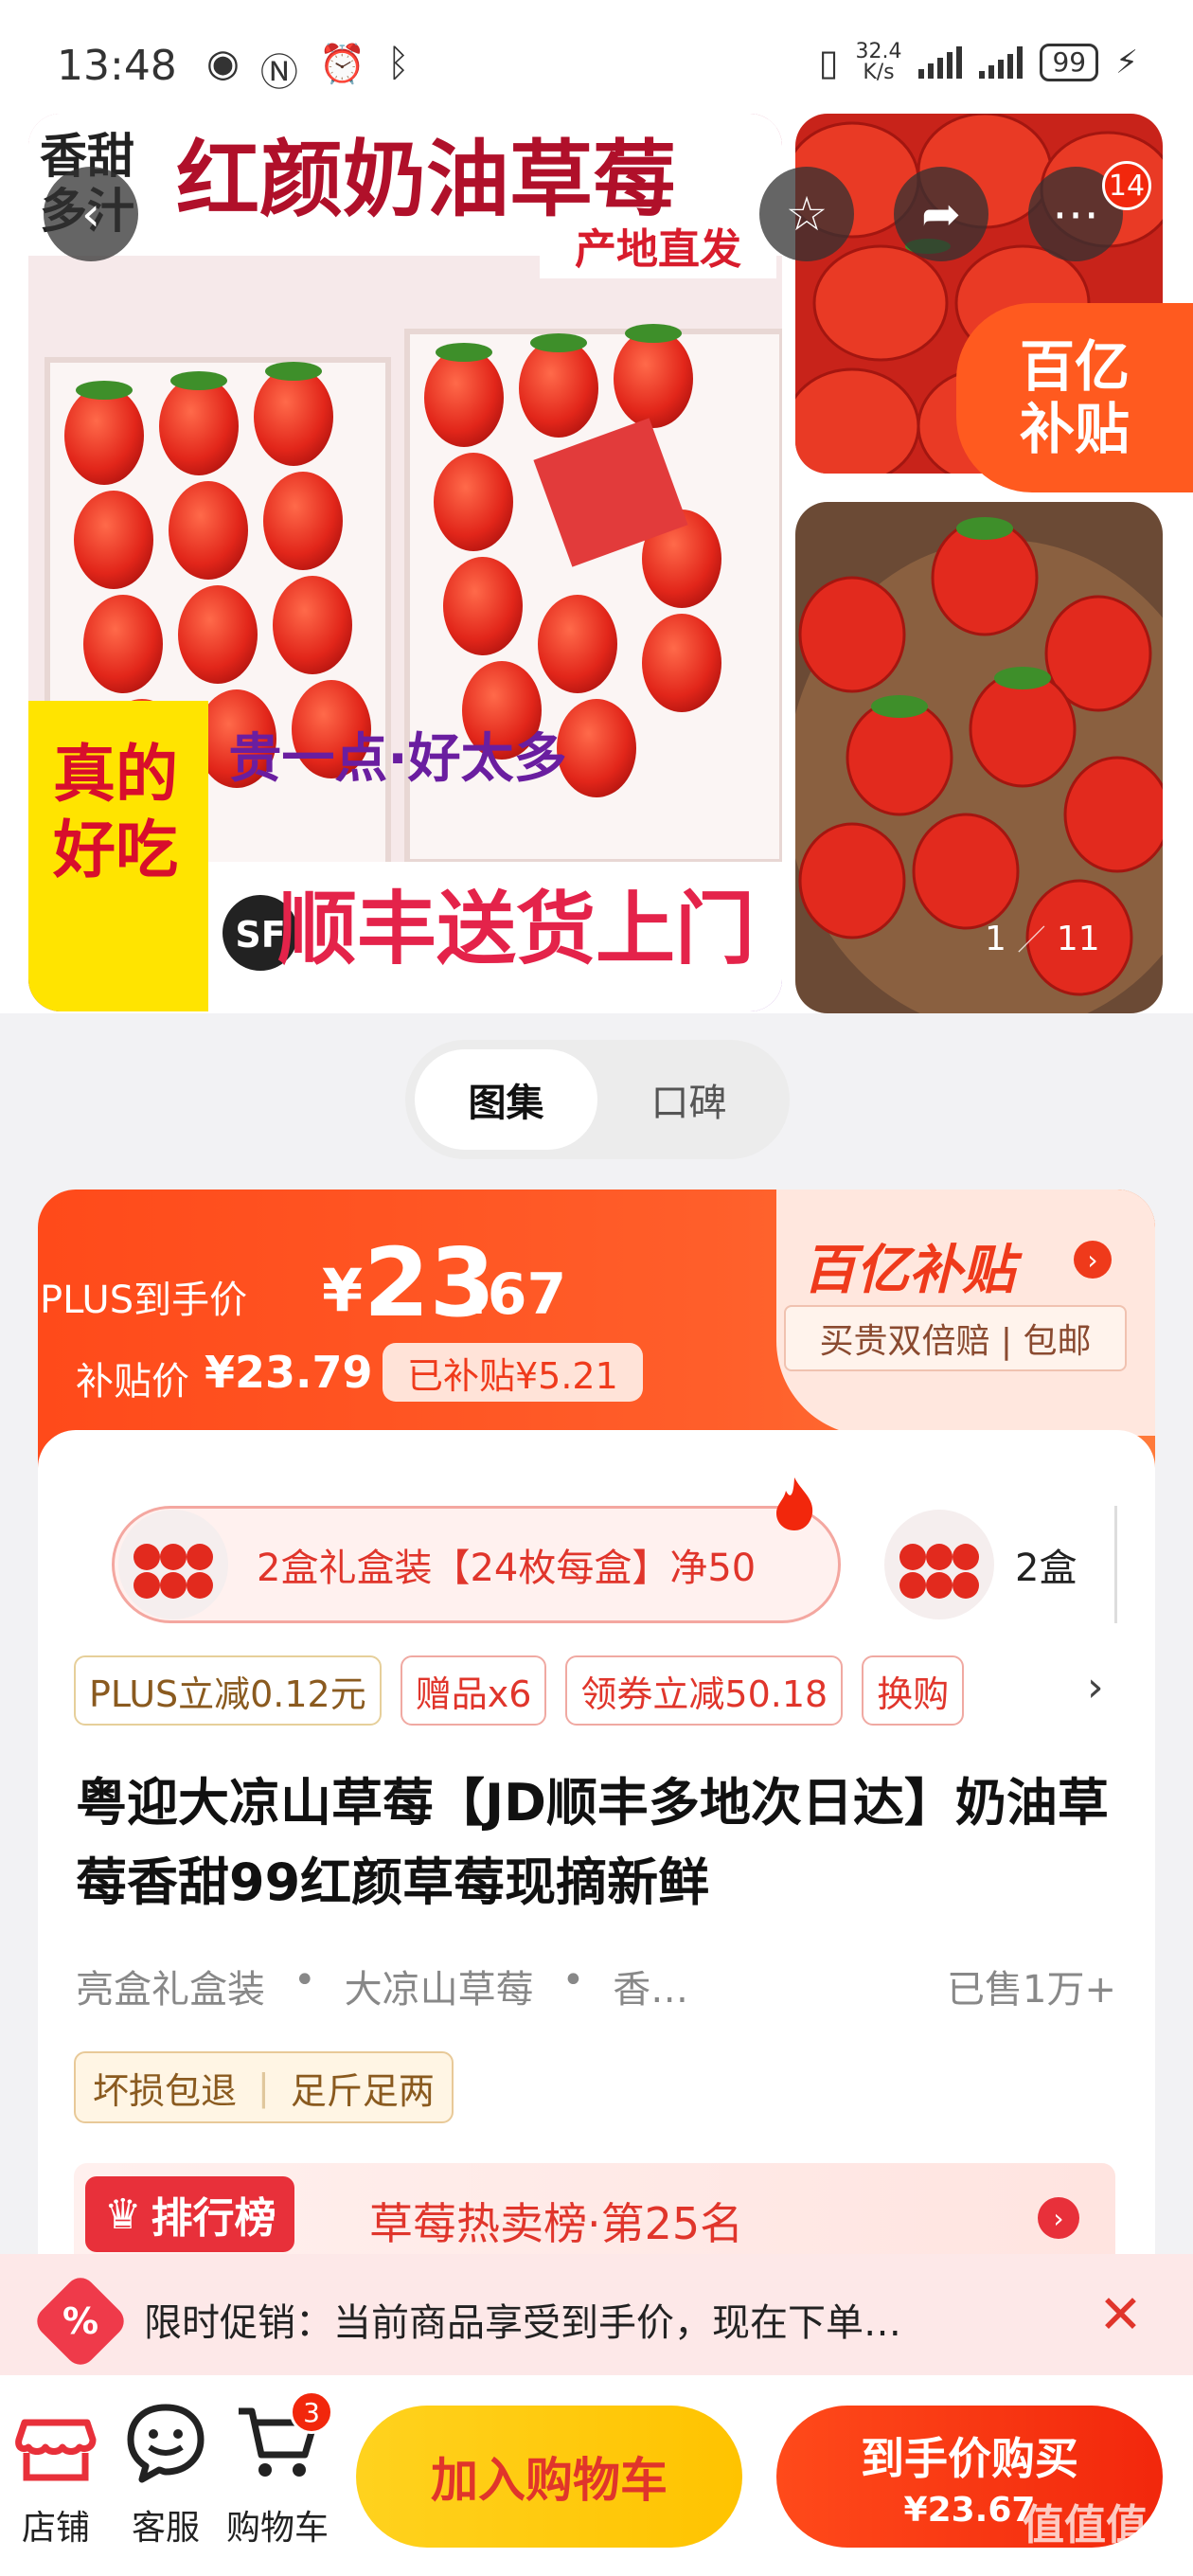  Describe the element at coordinates (170, 1990) in the screenshot. I see `attribute: 亮盒礼盒装` at that location.